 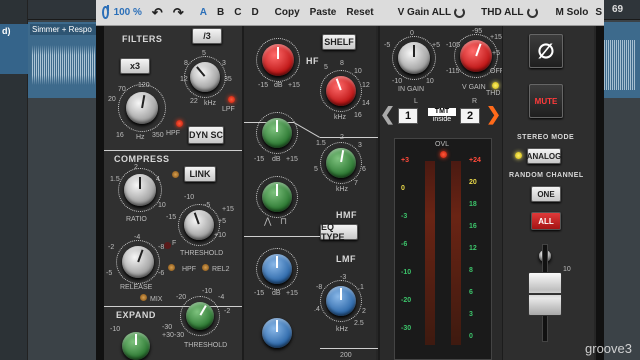 What do you see at coordinates (493, 114) in the screenshot?
I see `next-channel-icon: ❯` at bounding box center [493, 114].